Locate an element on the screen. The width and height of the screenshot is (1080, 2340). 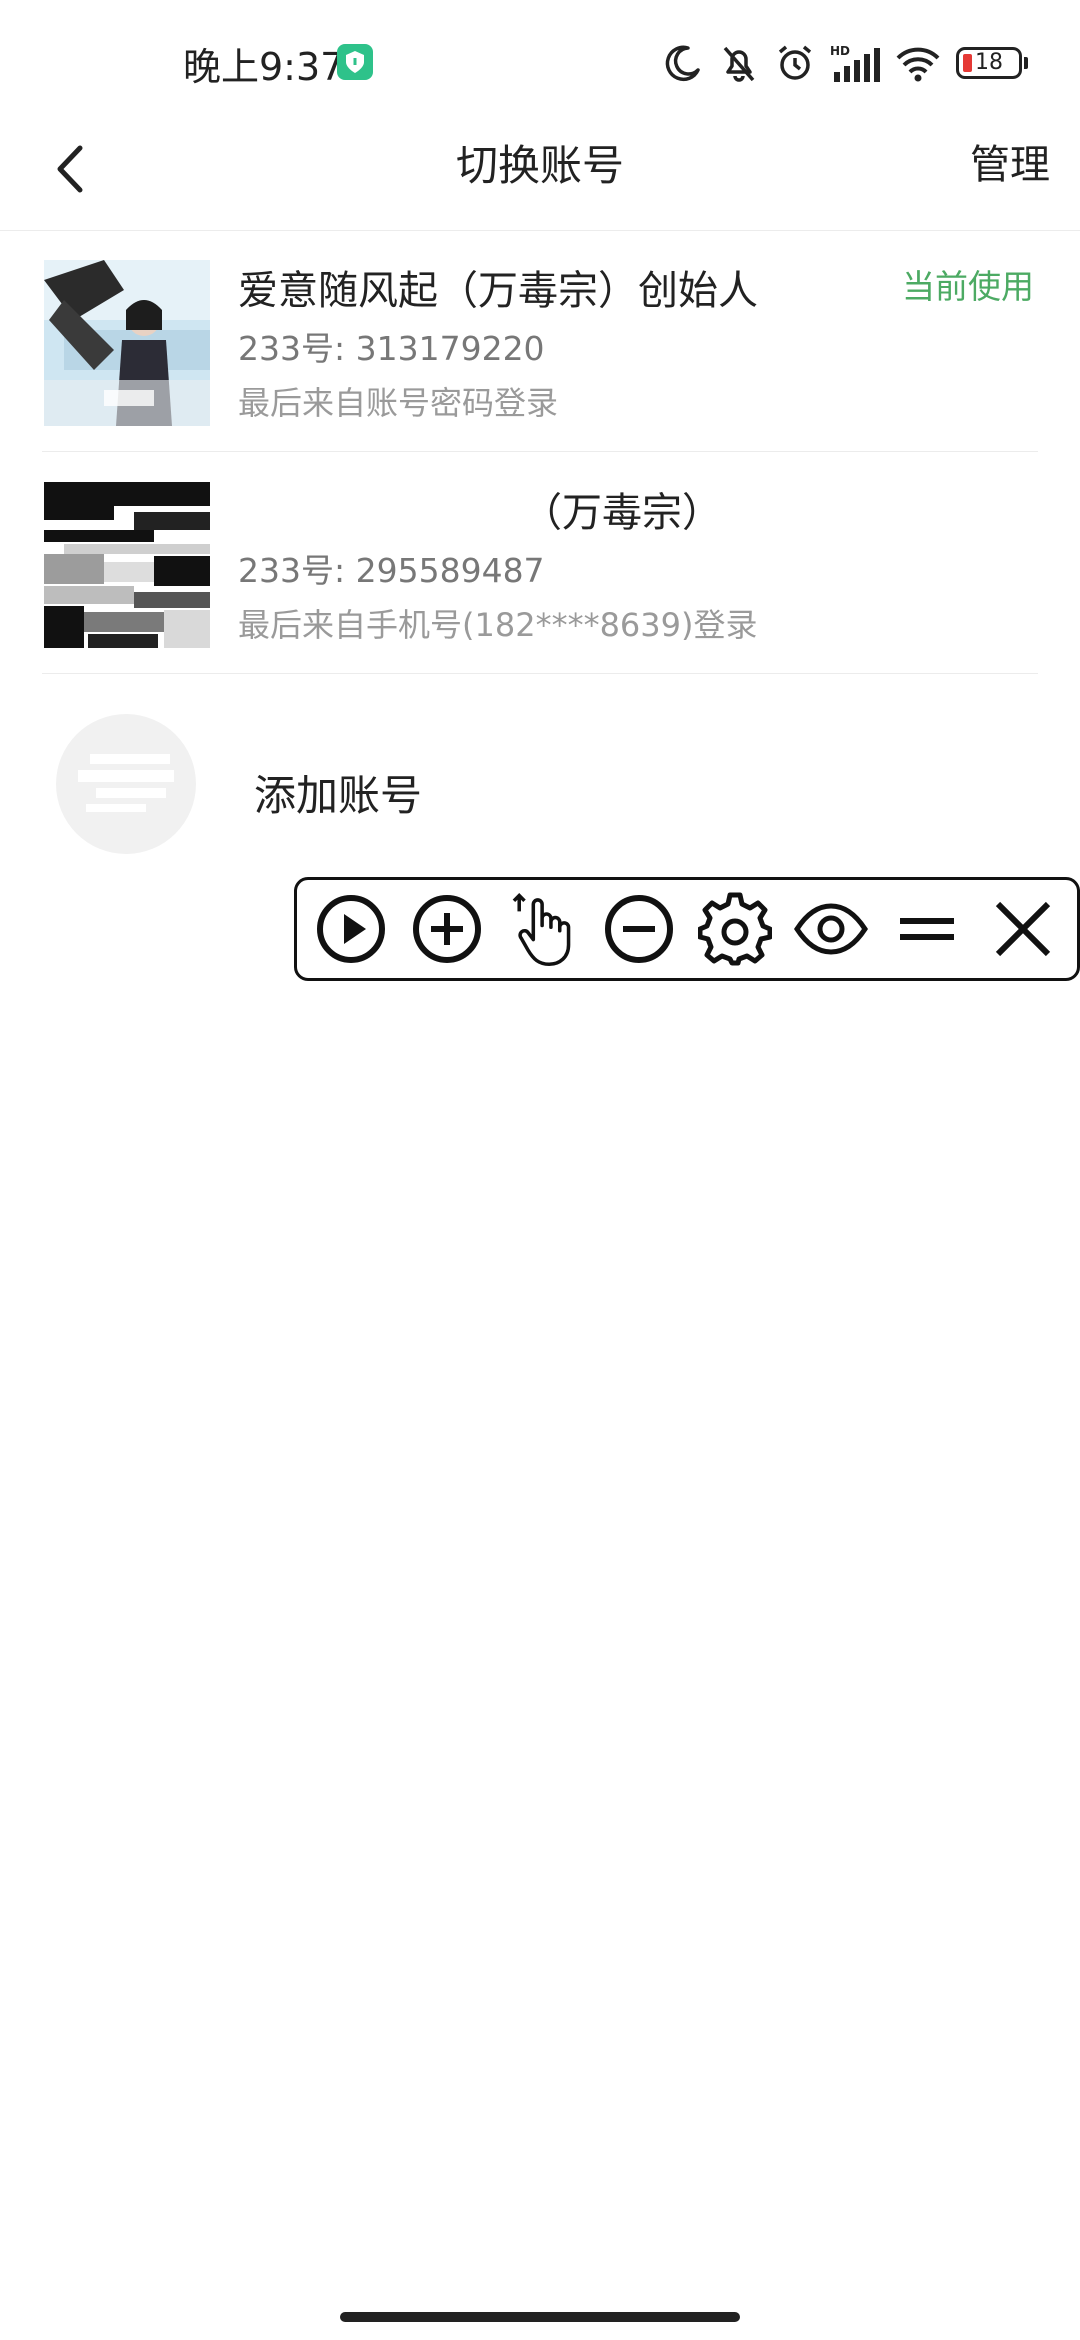
tap-button is located at coordinates (543, 929).